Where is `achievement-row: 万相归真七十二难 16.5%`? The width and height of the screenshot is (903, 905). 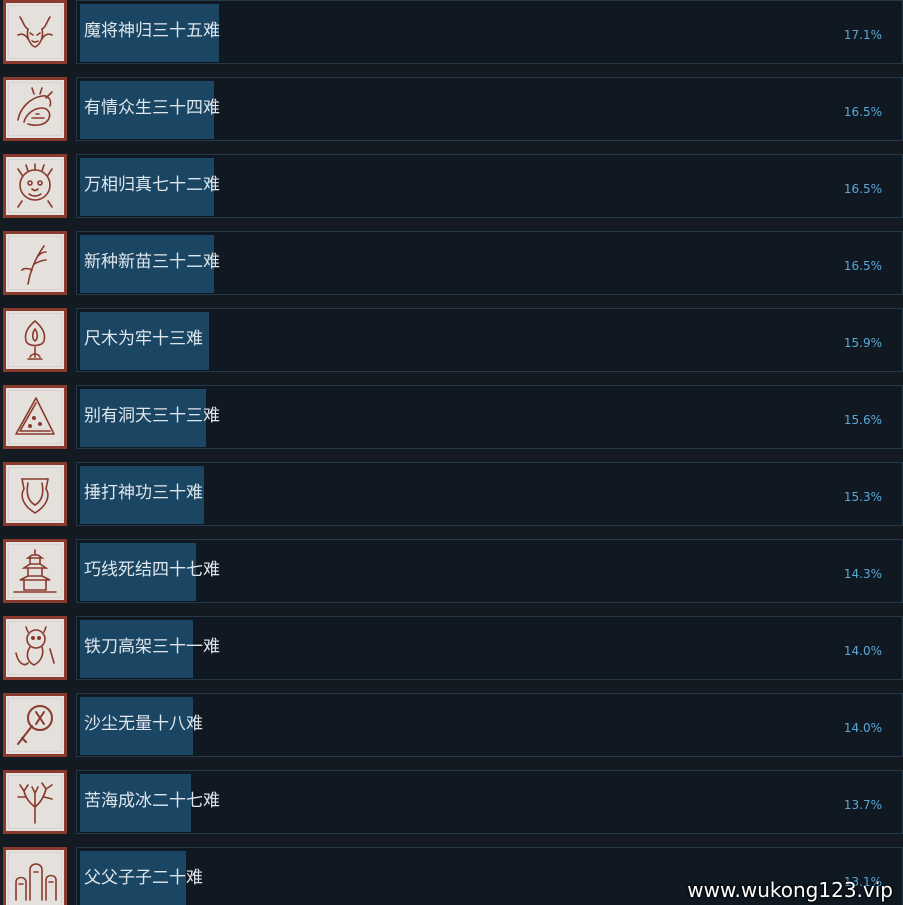
achievement-row: 万相归真七十二难 16.5% is located at coordinates (451, 192).